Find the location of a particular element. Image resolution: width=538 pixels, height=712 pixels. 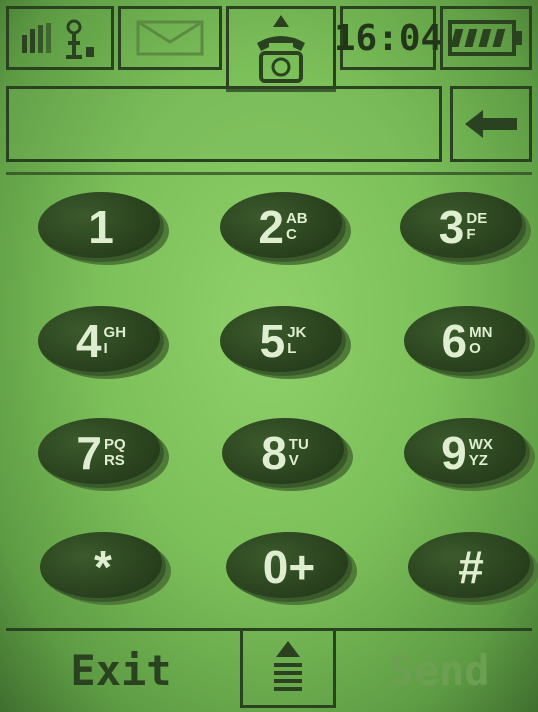

key-digit: 5 is located at coordinates (272, 341).